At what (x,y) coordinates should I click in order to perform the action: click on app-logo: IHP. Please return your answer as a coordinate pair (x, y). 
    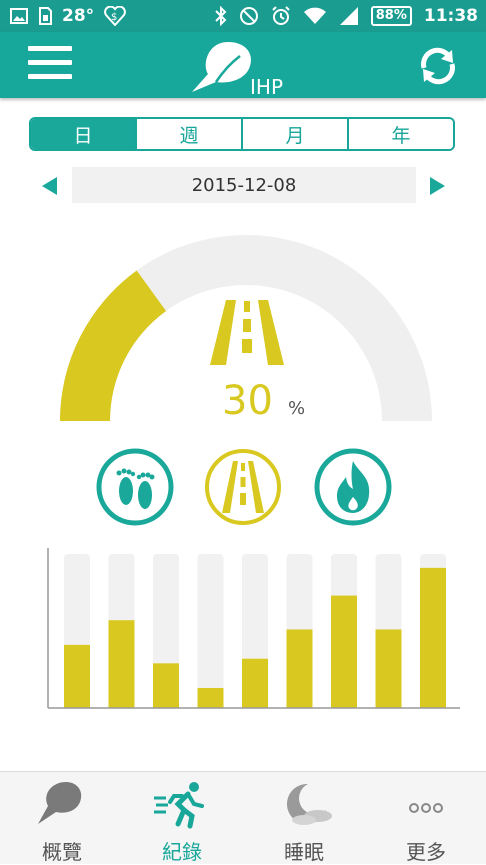
    Looking at the image, I should click on (243, 69).